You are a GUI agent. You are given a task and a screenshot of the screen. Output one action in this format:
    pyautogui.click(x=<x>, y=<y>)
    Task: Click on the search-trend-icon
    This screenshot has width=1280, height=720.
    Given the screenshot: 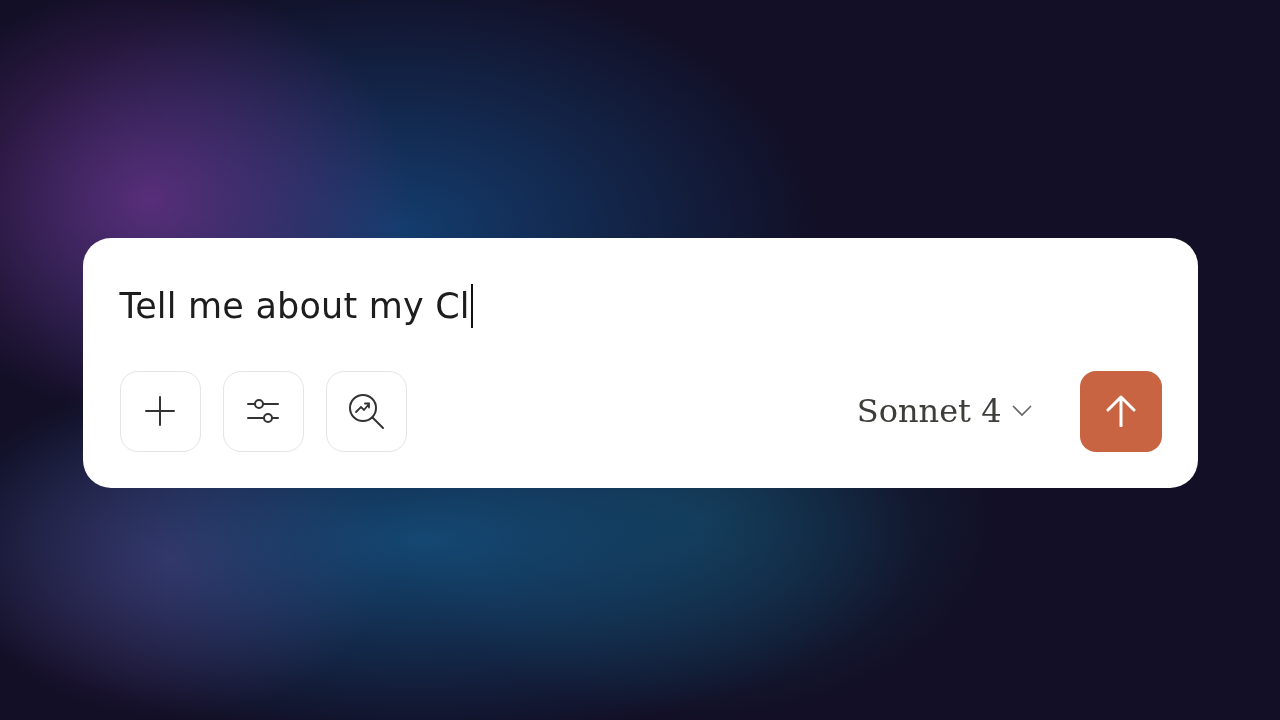 What is the action you would take?
    pyautogui.click(x=366, y=411)
    